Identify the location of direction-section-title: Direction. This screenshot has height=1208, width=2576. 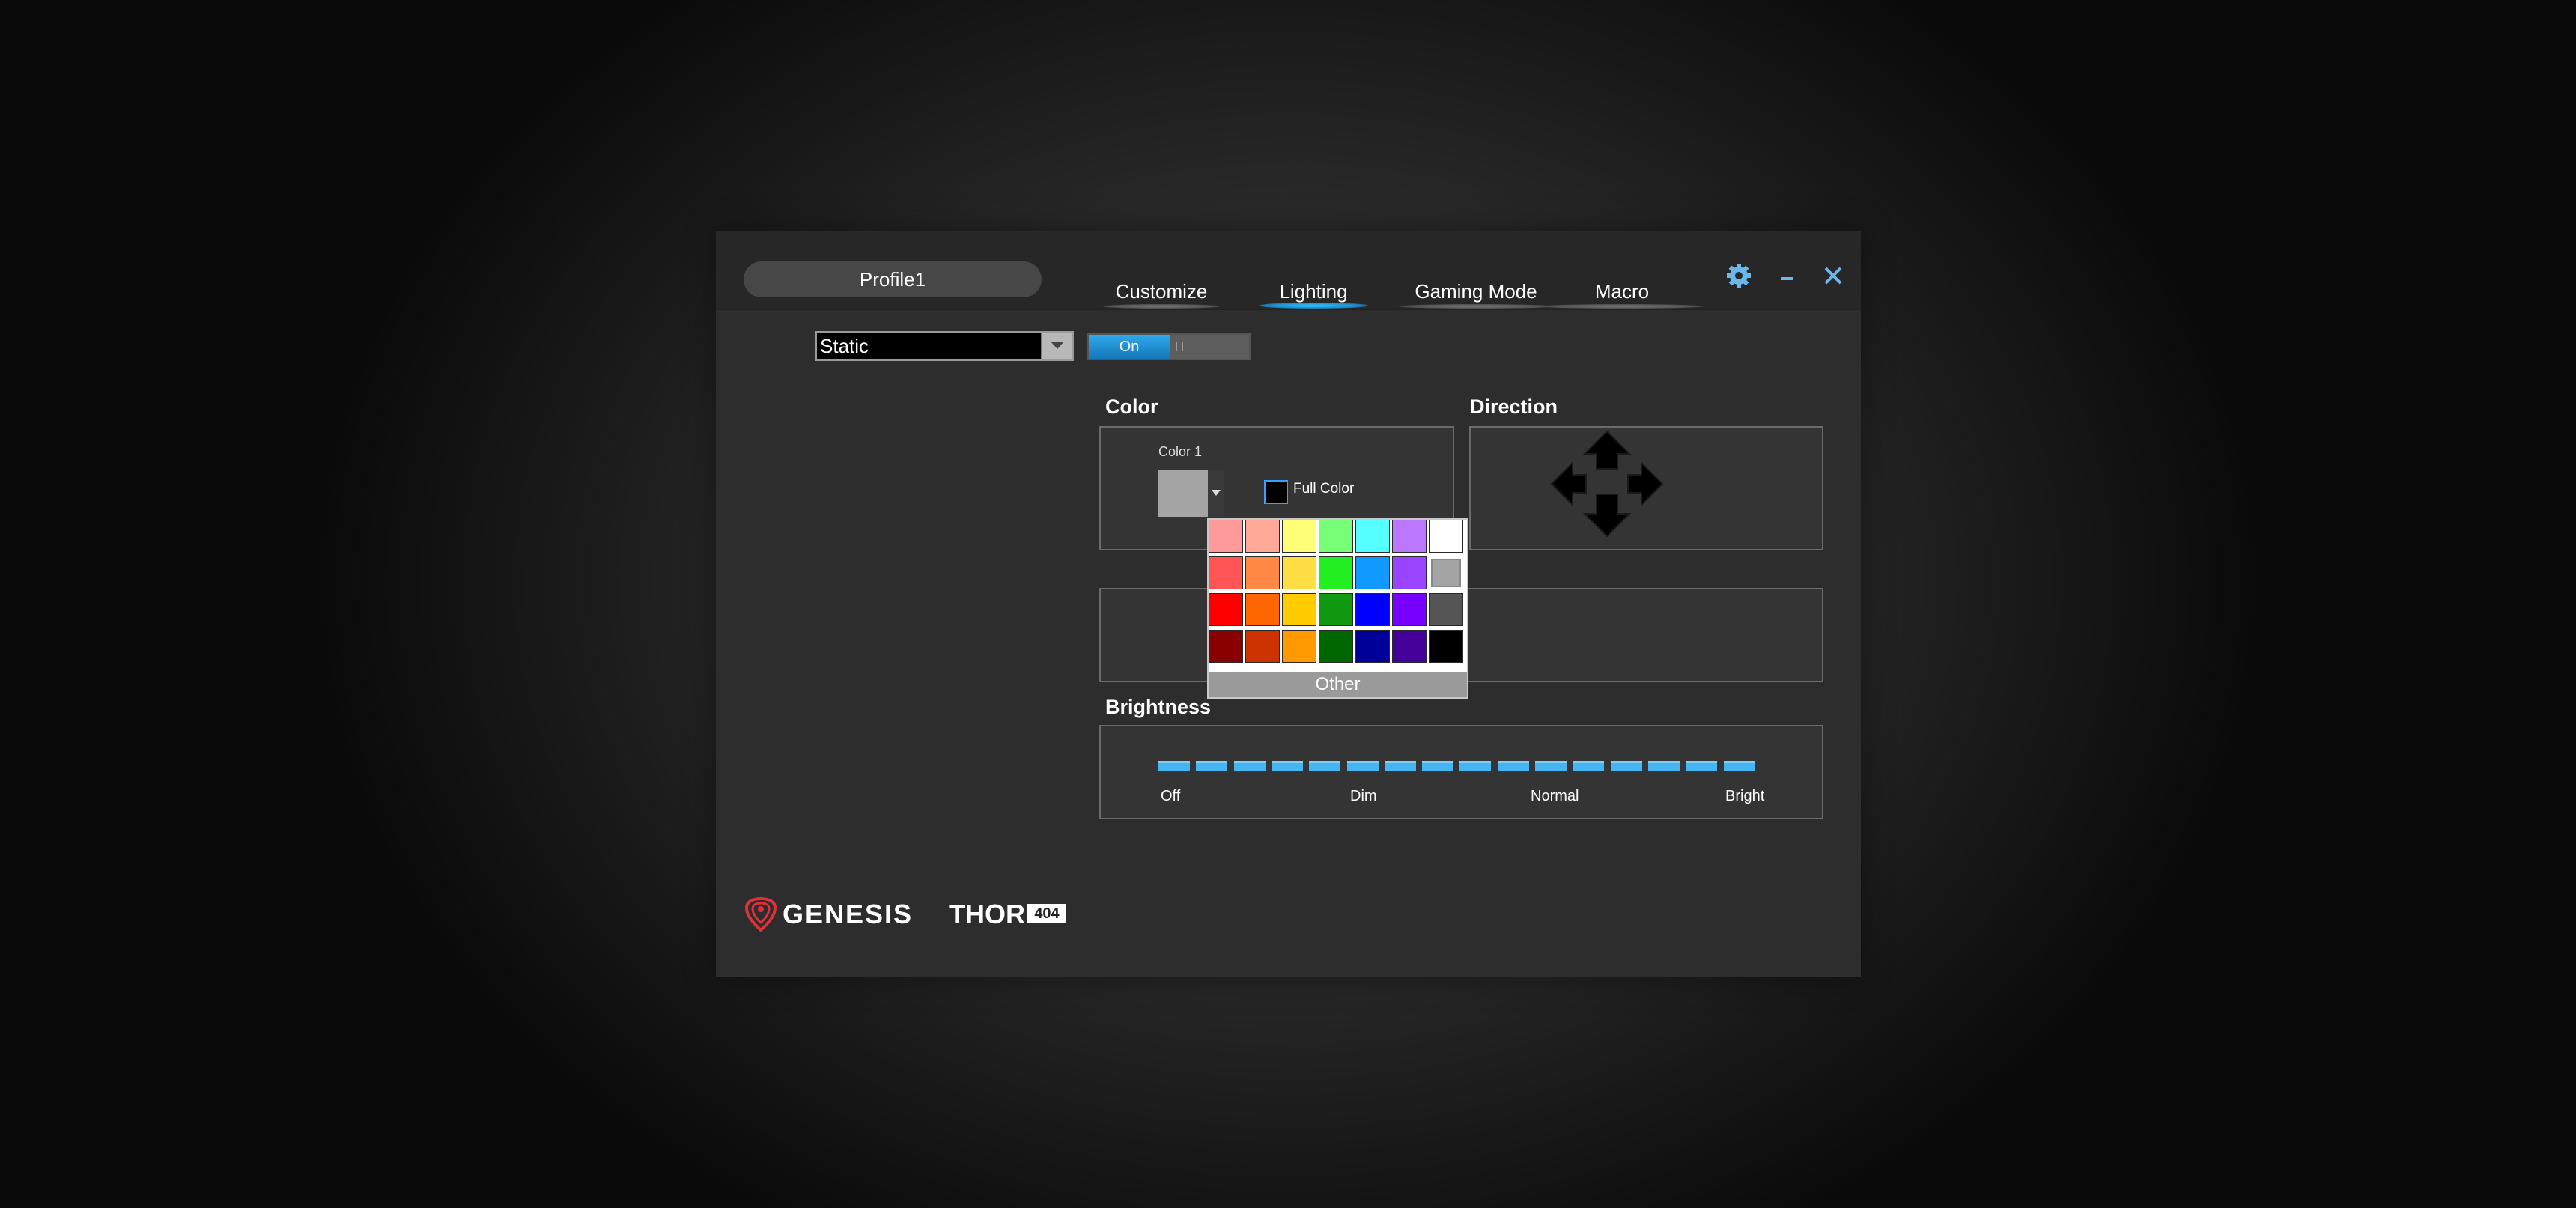
(1514, 406).